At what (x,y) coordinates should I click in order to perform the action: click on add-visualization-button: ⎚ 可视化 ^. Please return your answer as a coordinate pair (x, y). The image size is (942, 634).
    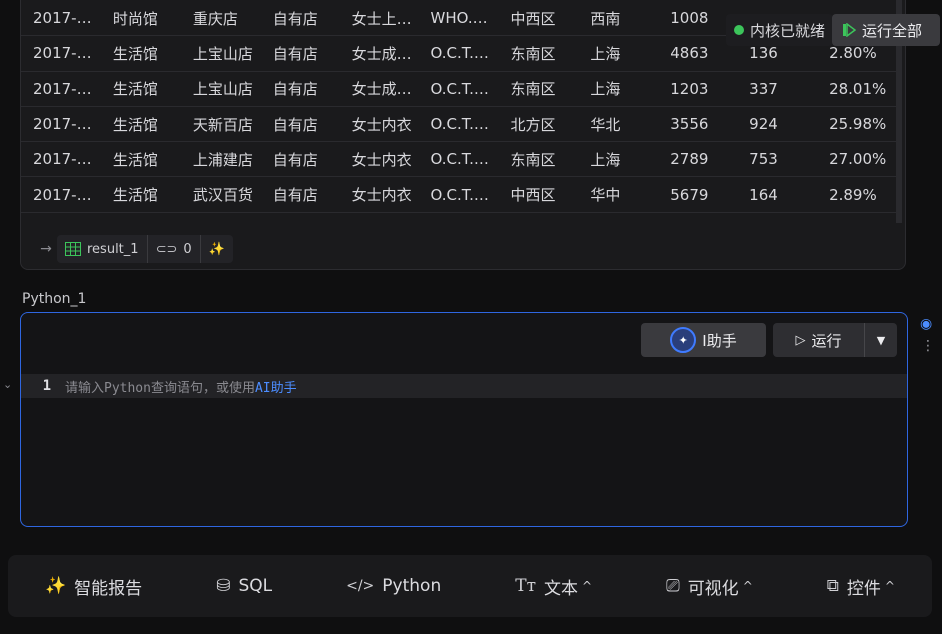
    Looking at the image, I should click on (709, 586).